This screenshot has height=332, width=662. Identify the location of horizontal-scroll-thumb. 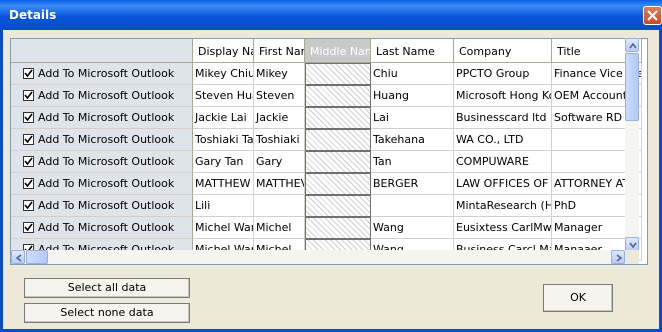
(37, 257).